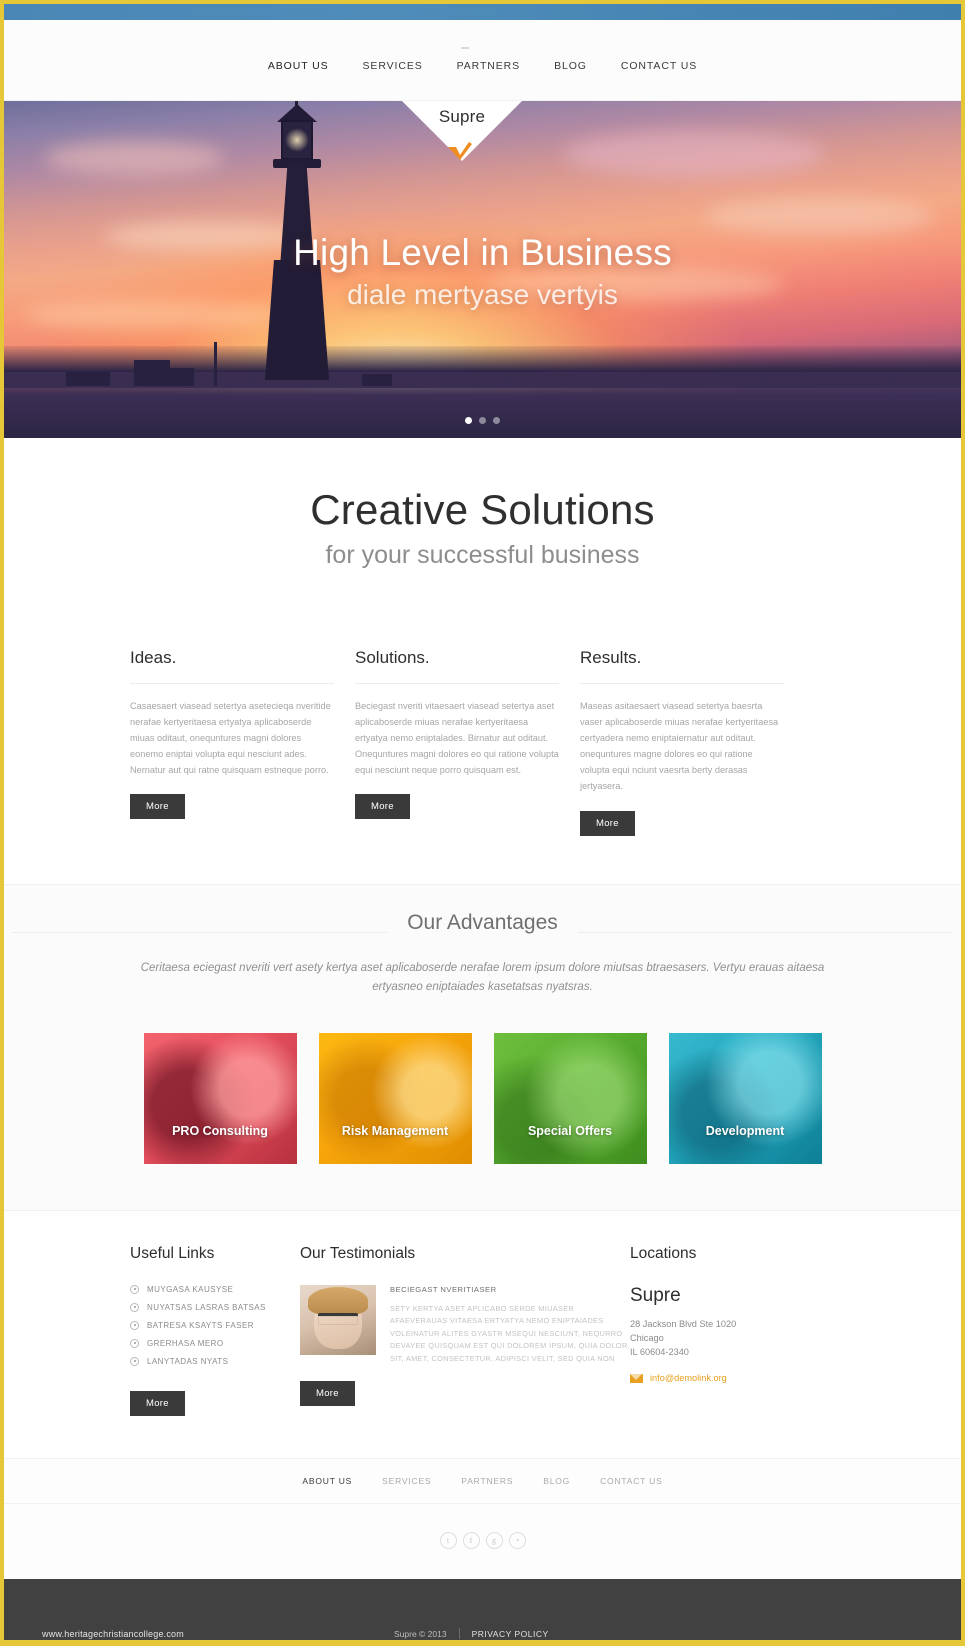 This screenshot has height=1646, width=965. I want to click on more-button-results: More, so click(607, 823).